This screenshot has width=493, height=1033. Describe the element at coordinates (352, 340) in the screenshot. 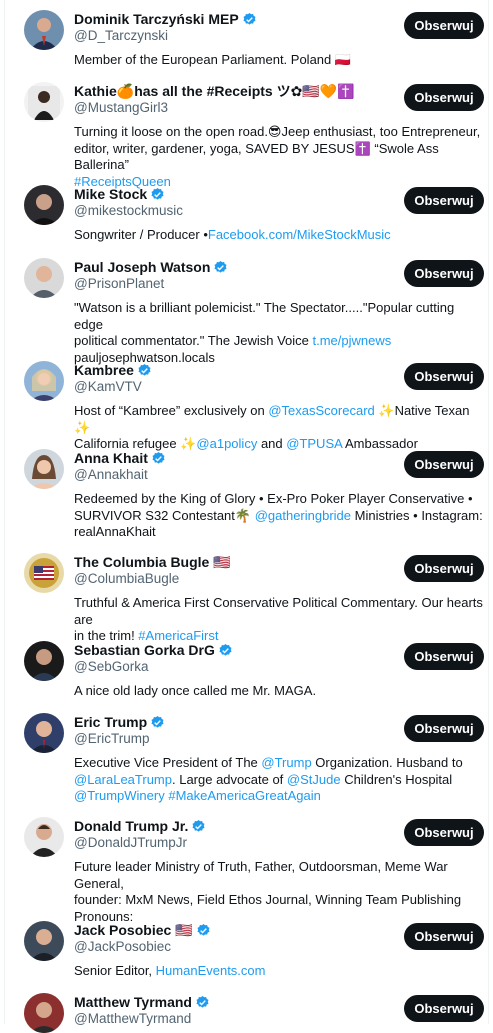

I see `bio-link: t.me/pjwnews` at that location.